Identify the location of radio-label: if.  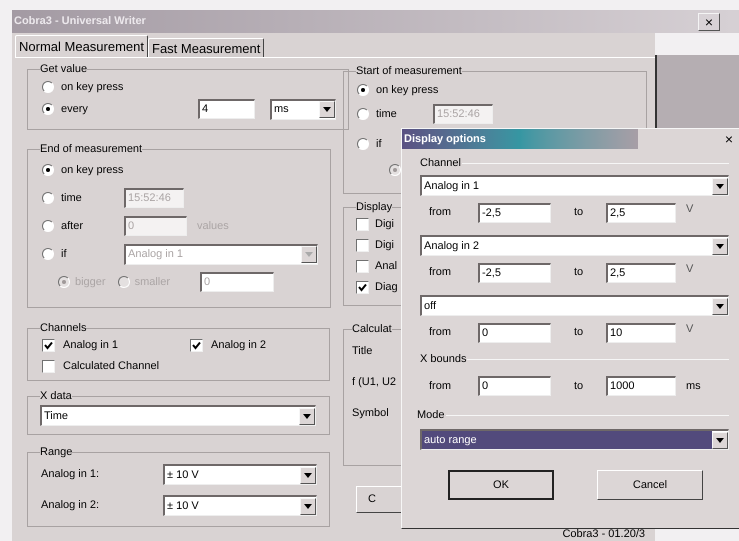
(64, 254).